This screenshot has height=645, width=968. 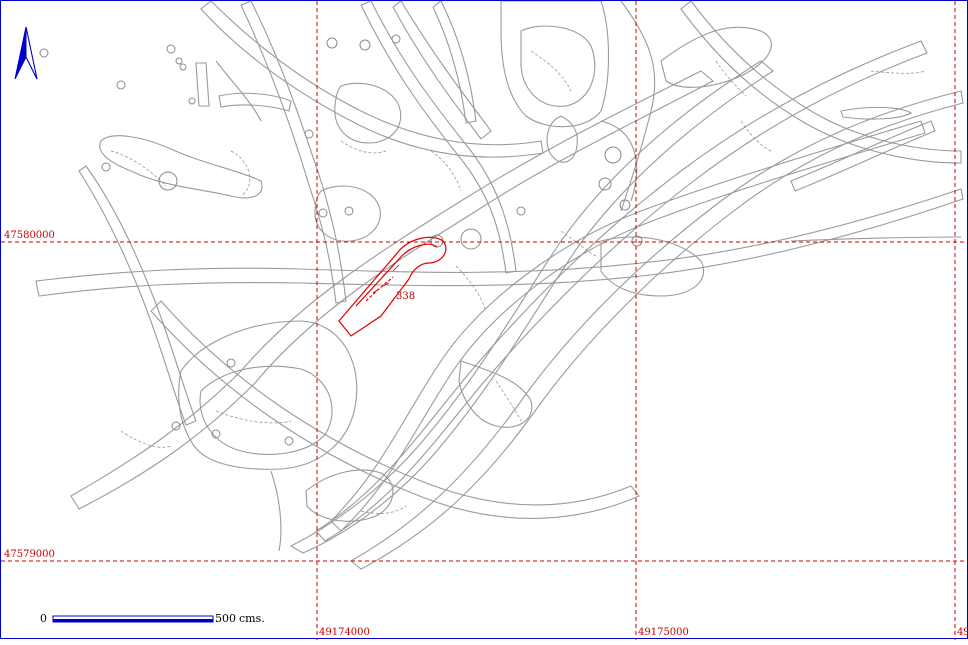 I want to click on north-arrow-icon, so click(x=26, y=53).